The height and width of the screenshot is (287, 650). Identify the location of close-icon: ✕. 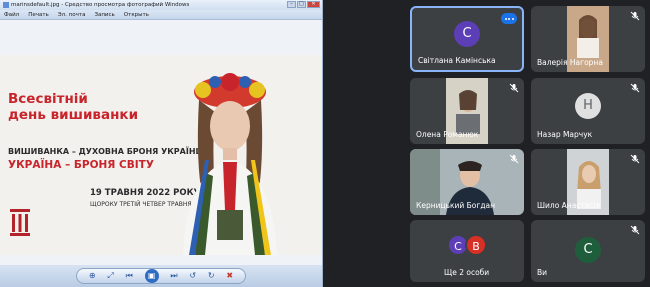
(313, 4).